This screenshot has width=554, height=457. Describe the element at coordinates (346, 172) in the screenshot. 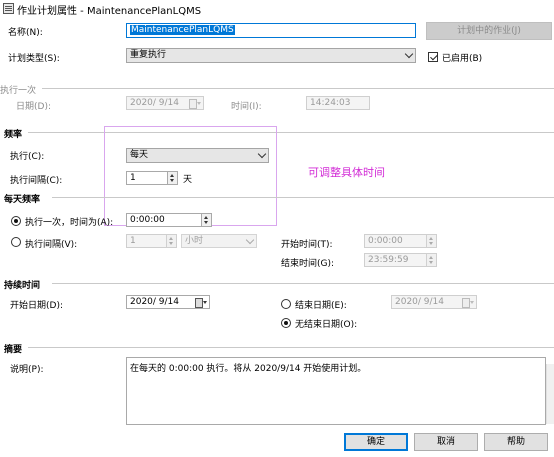

I see `annotation-text: 可调整具体时间` at that location.